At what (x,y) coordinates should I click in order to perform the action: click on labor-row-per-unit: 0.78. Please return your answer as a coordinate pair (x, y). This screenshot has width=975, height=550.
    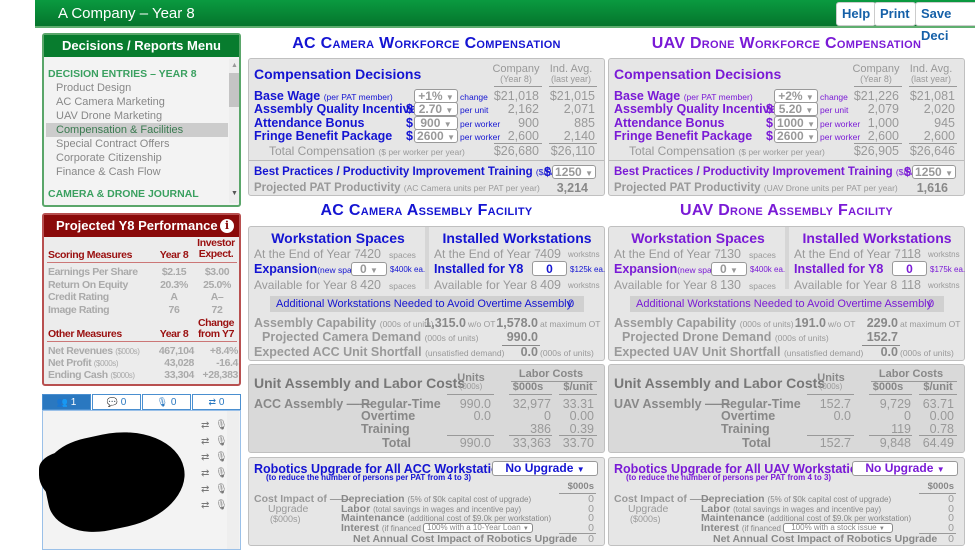
    Looking at the image, I should click on (941, 429).